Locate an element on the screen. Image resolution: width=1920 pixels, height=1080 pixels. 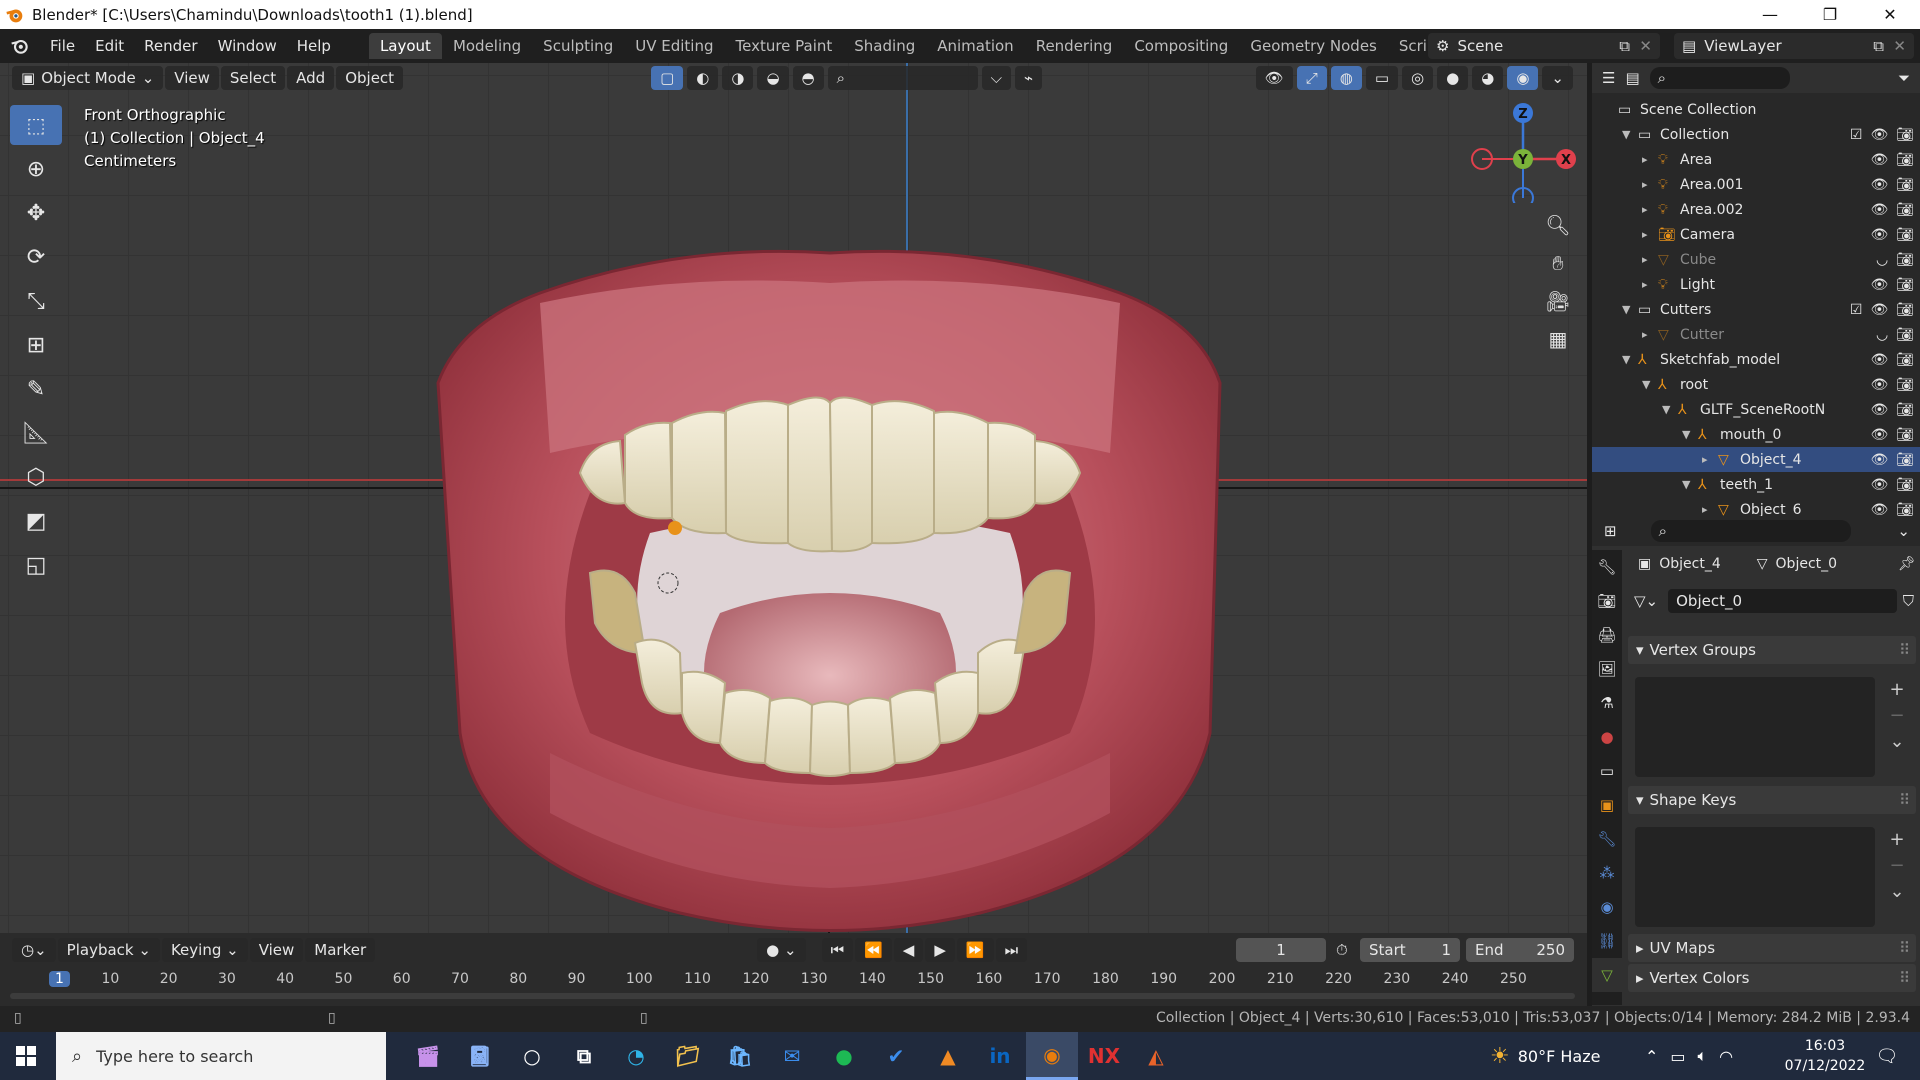
todo-taskbar-button: ✔ is located at coordinates (896, 1056).